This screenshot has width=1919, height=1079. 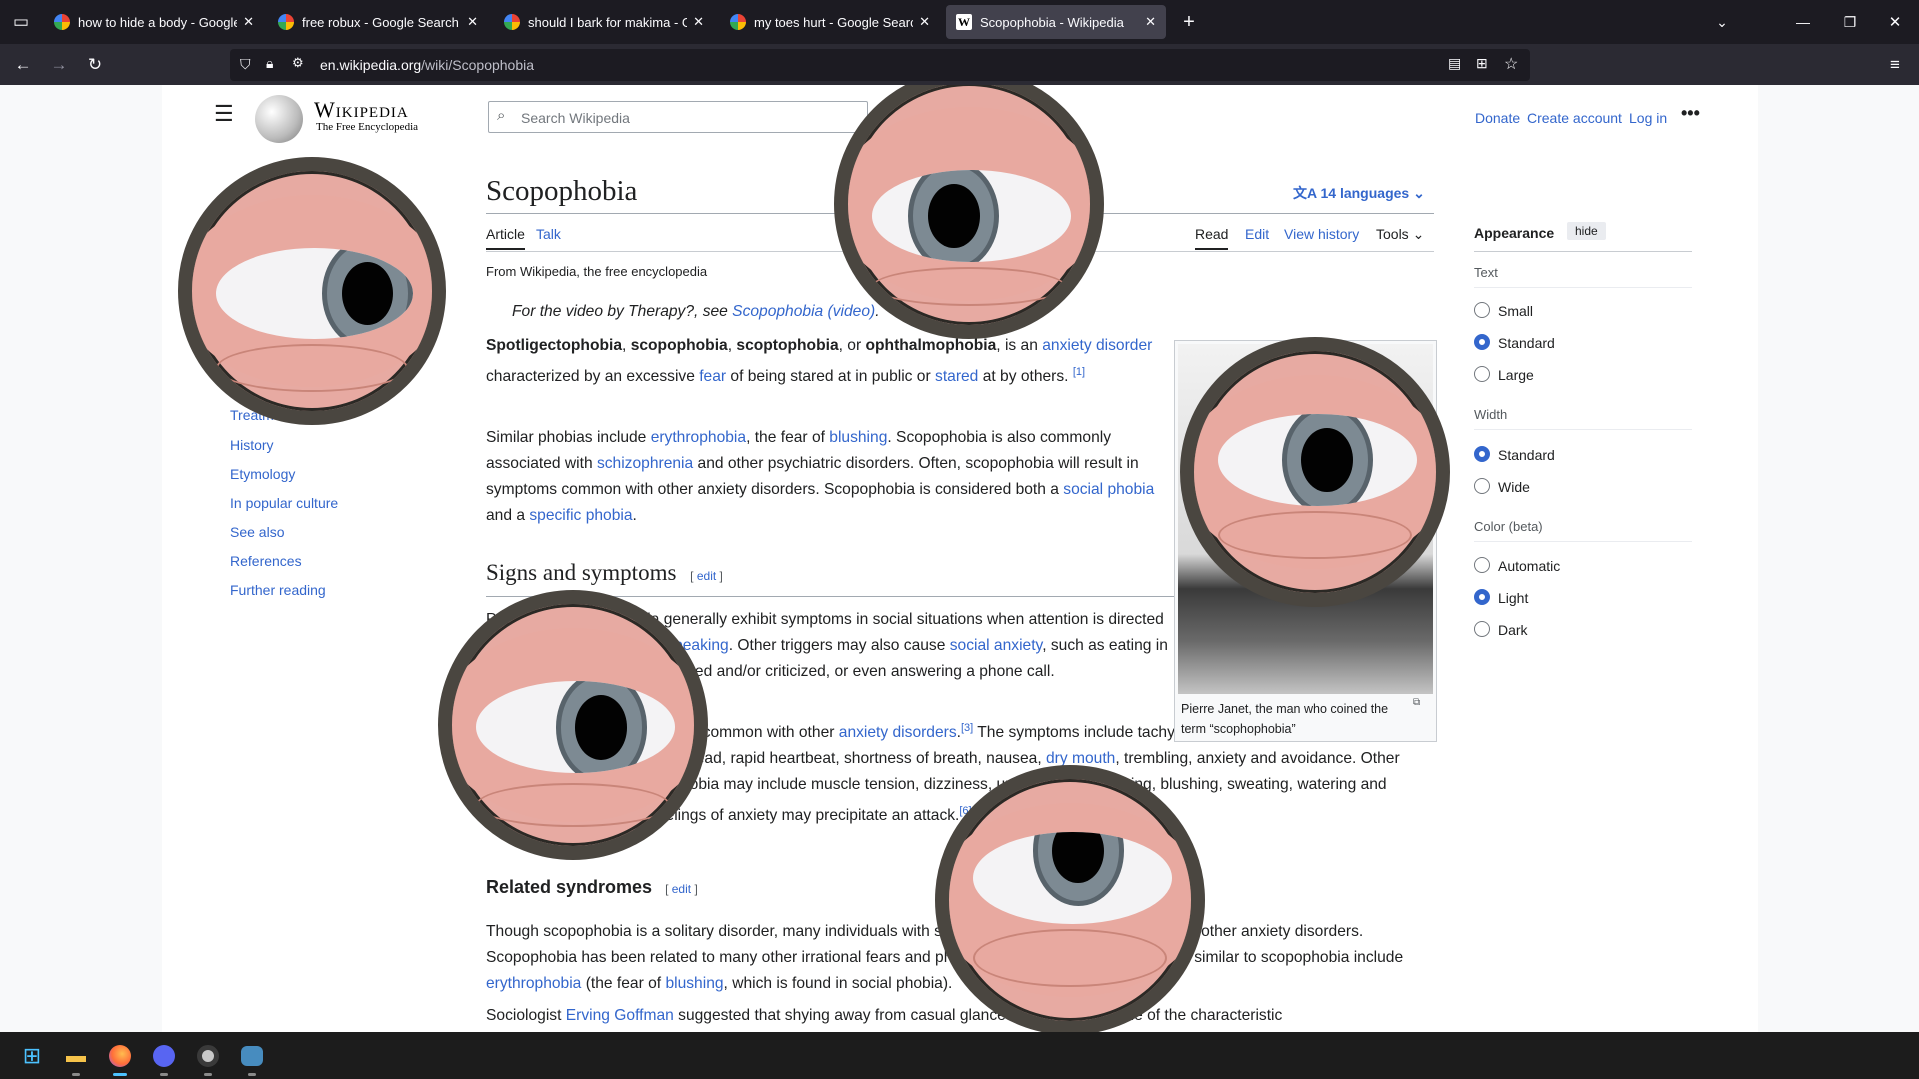 I want to click on restore-icon: ❐, so click(x=1850, y=22).